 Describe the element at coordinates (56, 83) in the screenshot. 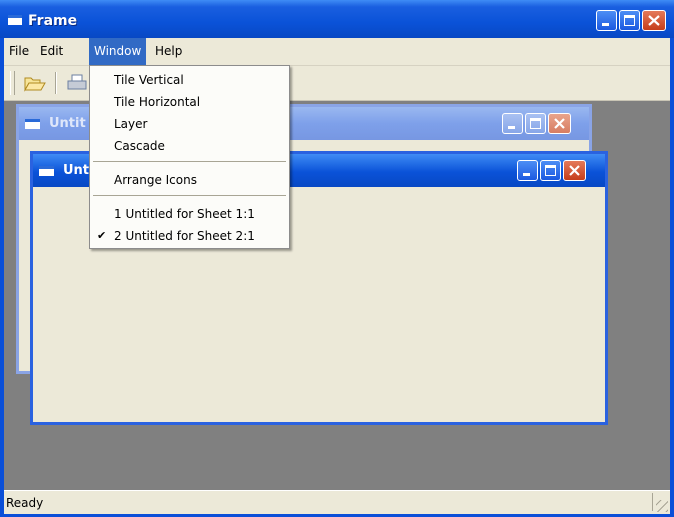

I see `toolbar-separator` at that location.